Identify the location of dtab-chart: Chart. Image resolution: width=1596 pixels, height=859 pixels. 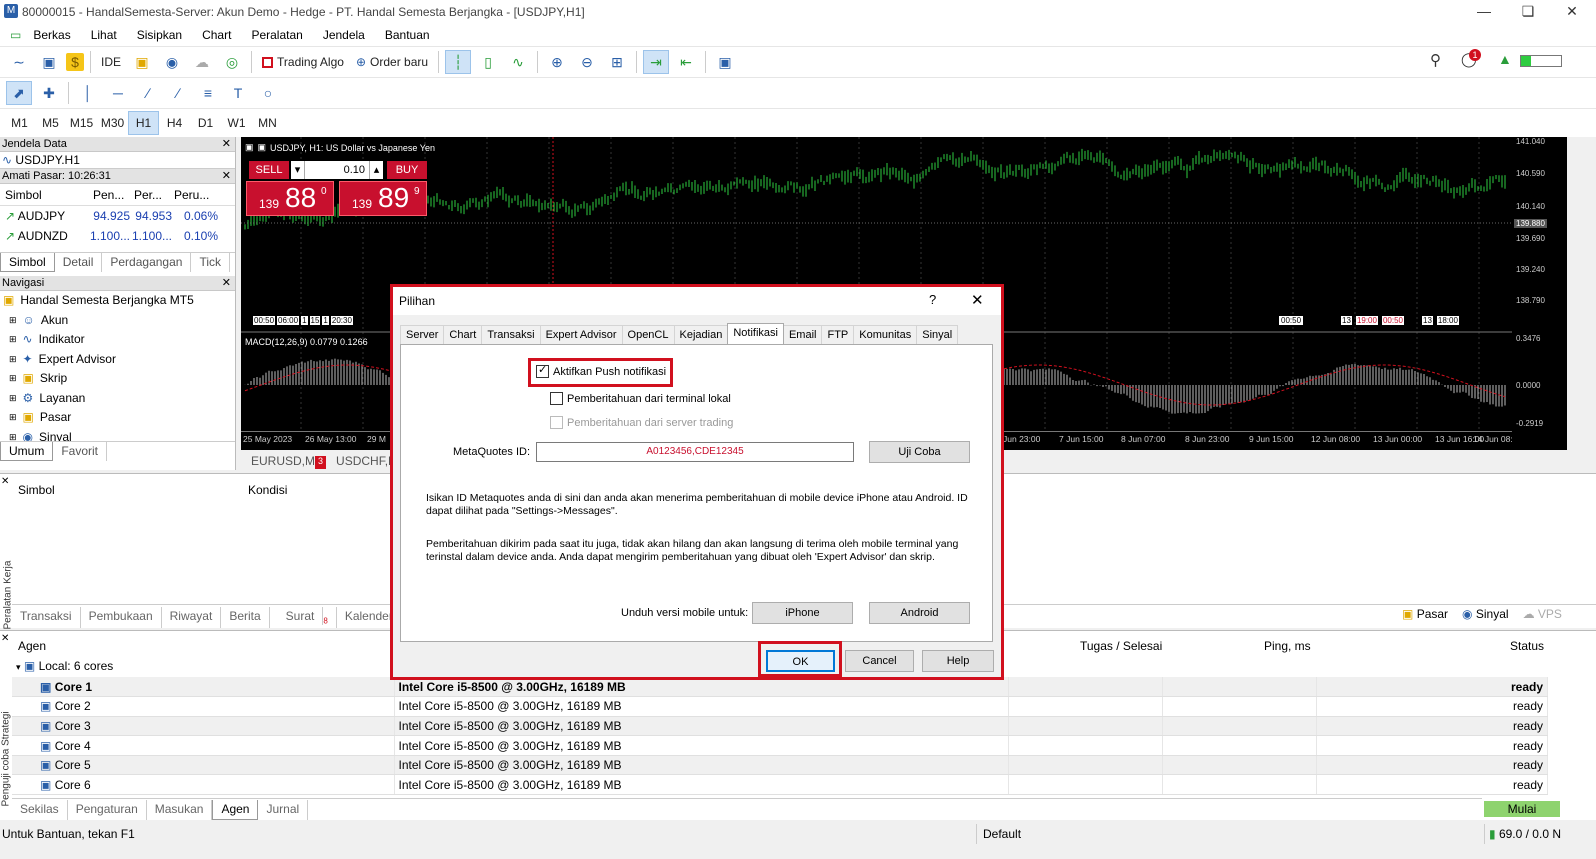
(463, 335).